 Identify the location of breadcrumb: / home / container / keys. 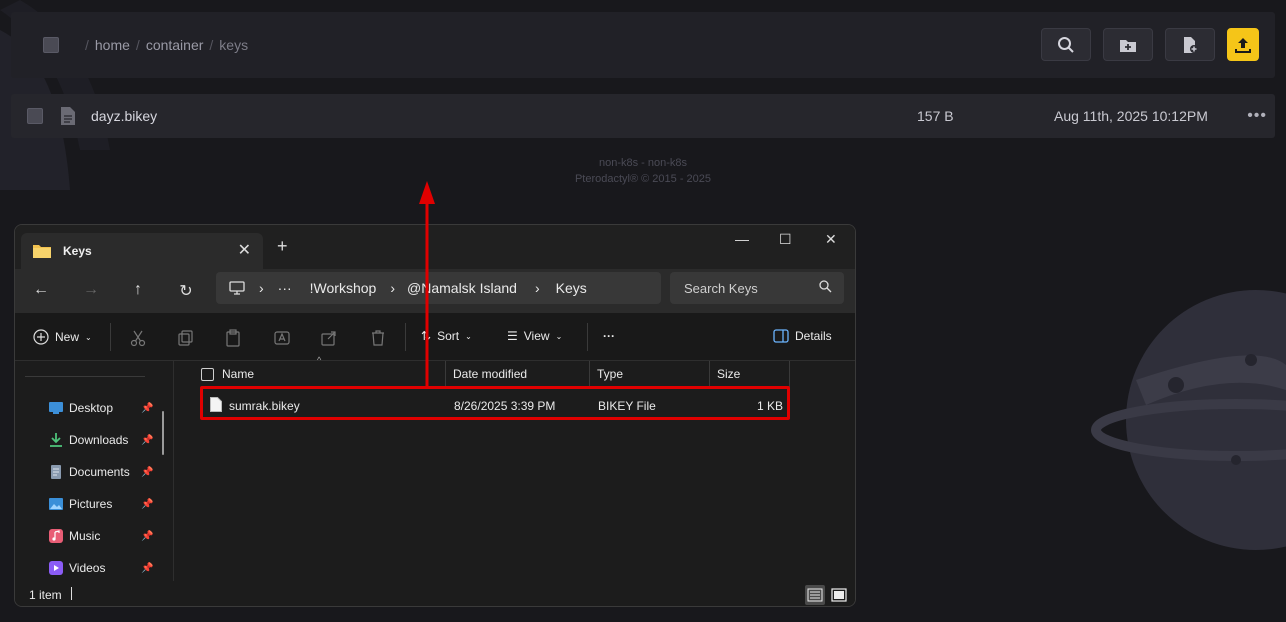
(166, 45).